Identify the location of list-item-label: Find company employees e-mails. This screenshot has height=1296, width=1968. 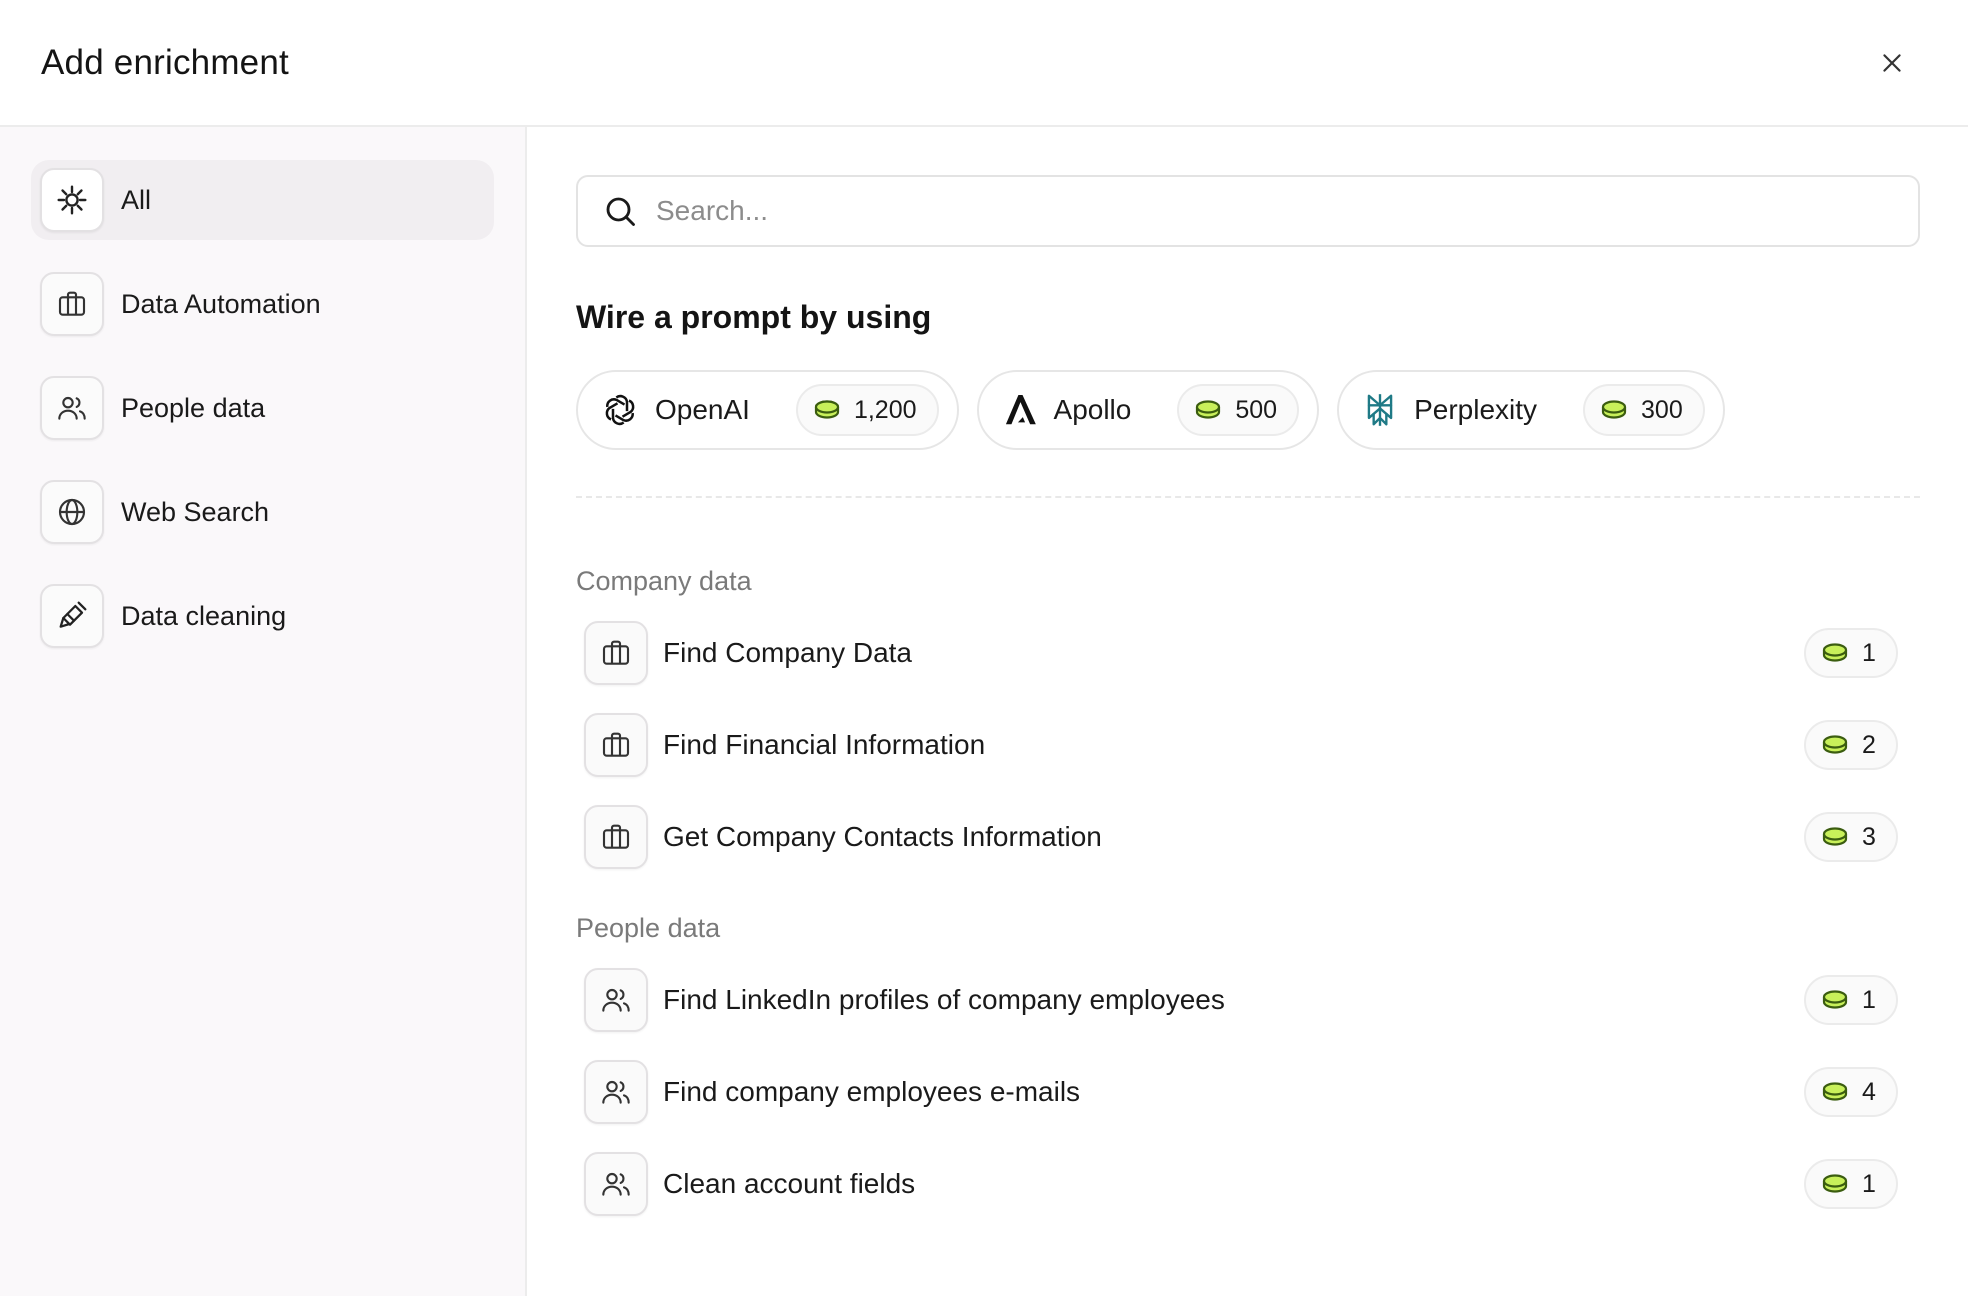
(872, 1091).